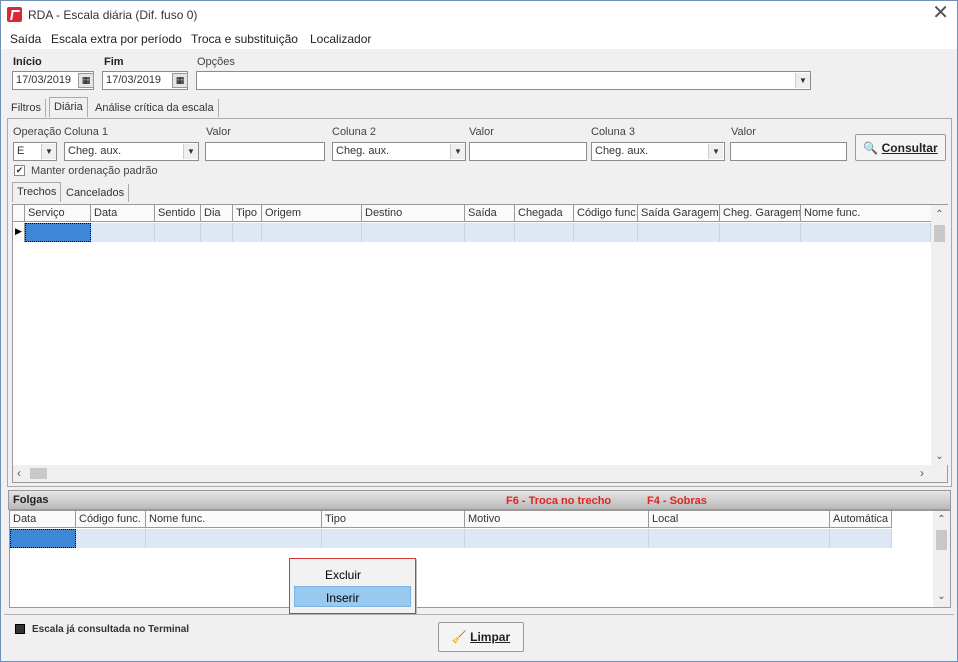 Image resolution: width=958 pixels, height=662 pixels. I want to click on menu-localizador: Localizador, so click(340, 39).